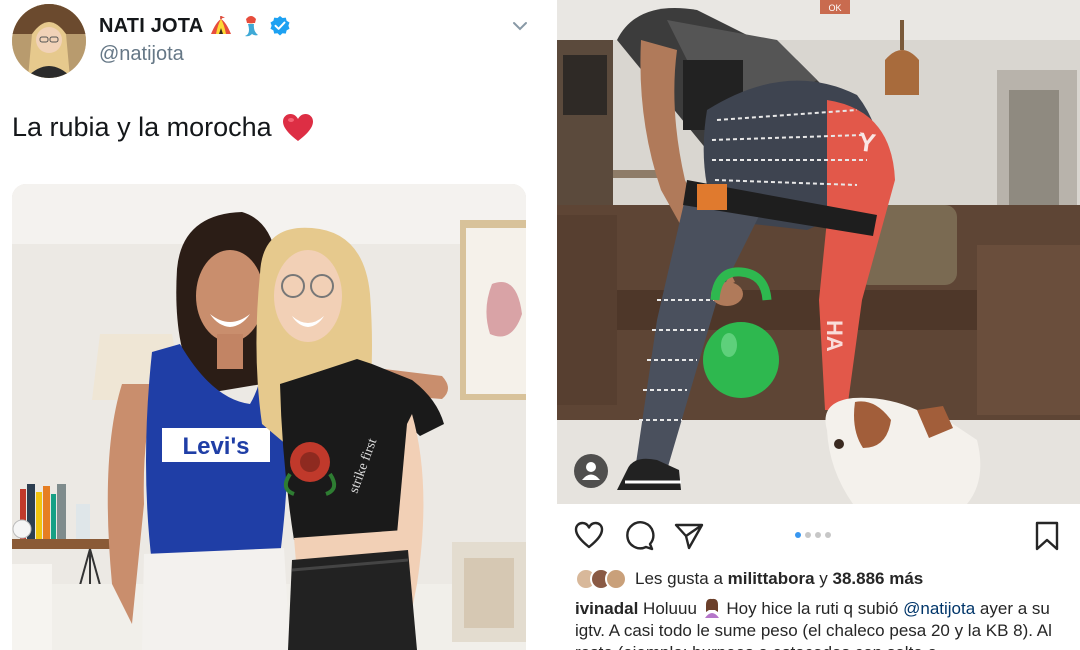 The image size is (1080, 650). What do you see at coordinates (591, 471) in the screenshot?
I see `tagged-user-icon` at bounding box center [591, 471].